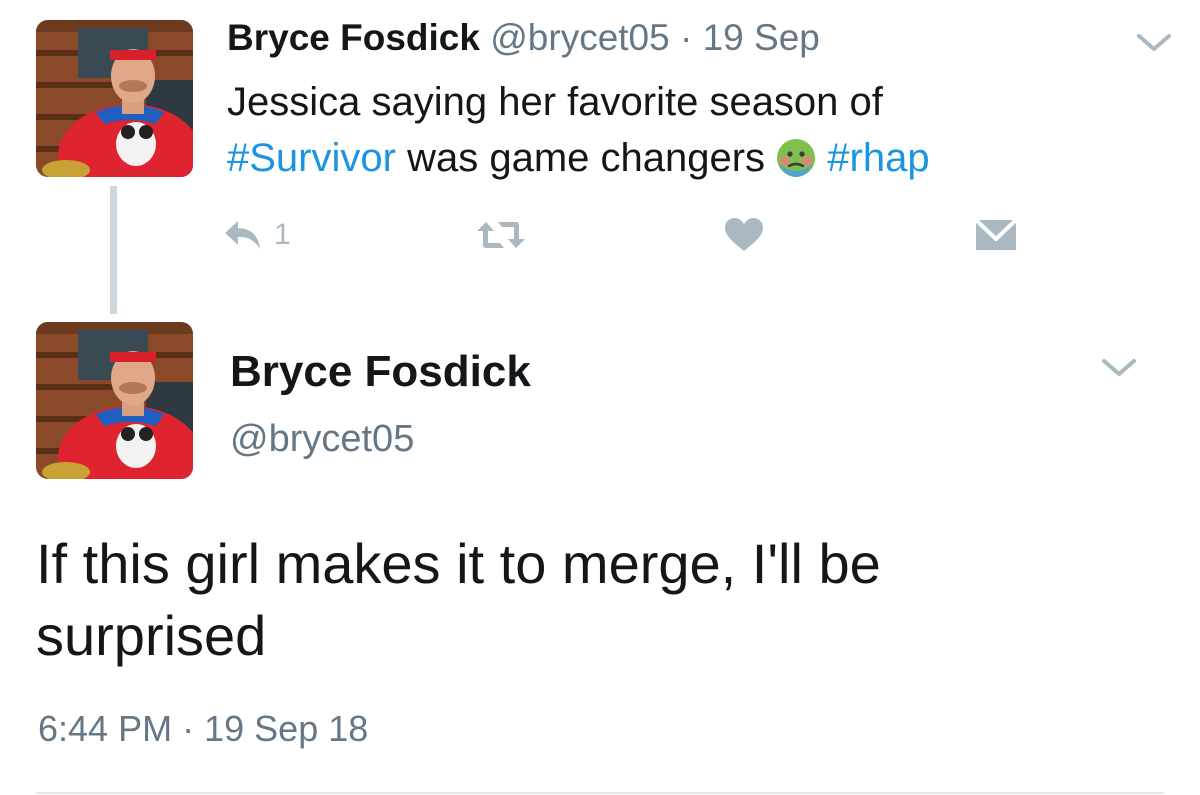 The width and height of the screenshot is (1200, 795). Describe the element at coordinates (761, 37) in the screenshot. I see `tweet-date: 19 Sep` at that location.